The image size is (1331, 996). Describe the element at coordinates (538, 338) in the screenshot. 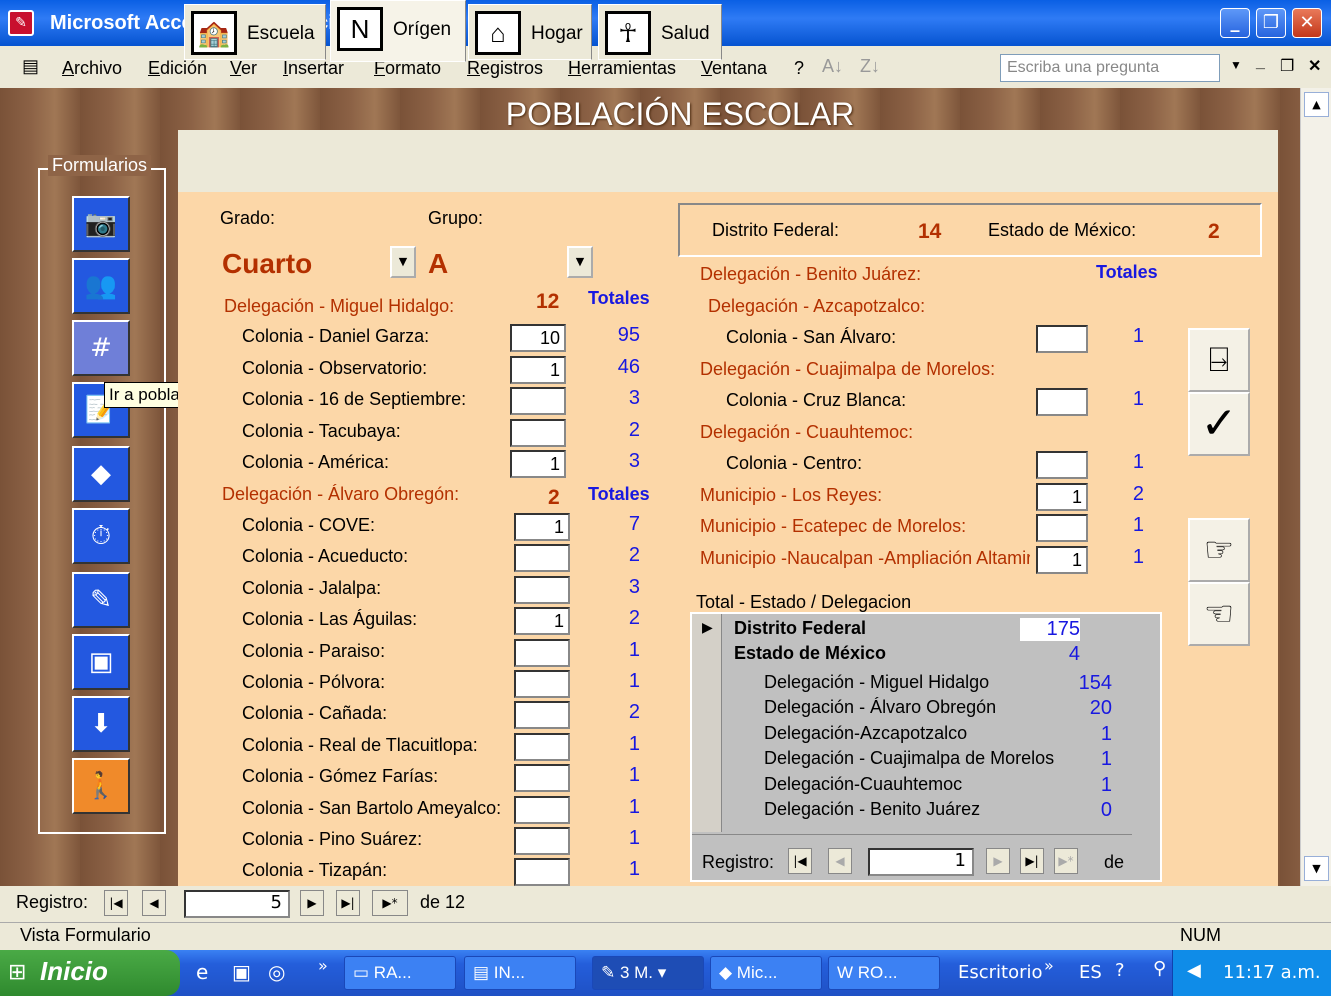

I see `colonia-count-input: 10` at that location.